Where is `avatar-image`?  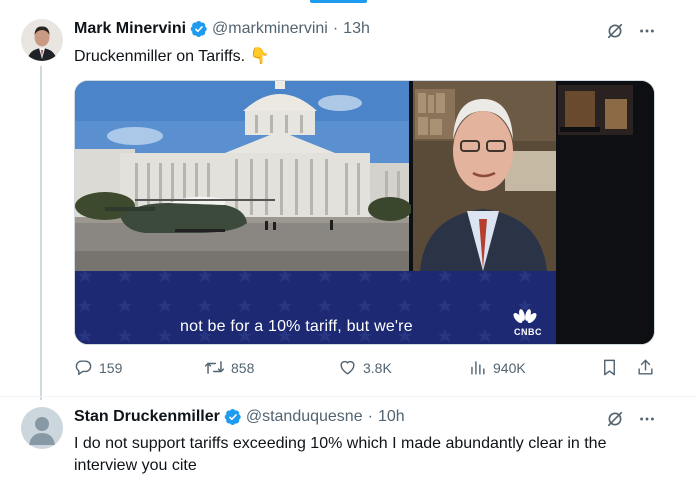
avatar-image is located at coordinates (42, 40).